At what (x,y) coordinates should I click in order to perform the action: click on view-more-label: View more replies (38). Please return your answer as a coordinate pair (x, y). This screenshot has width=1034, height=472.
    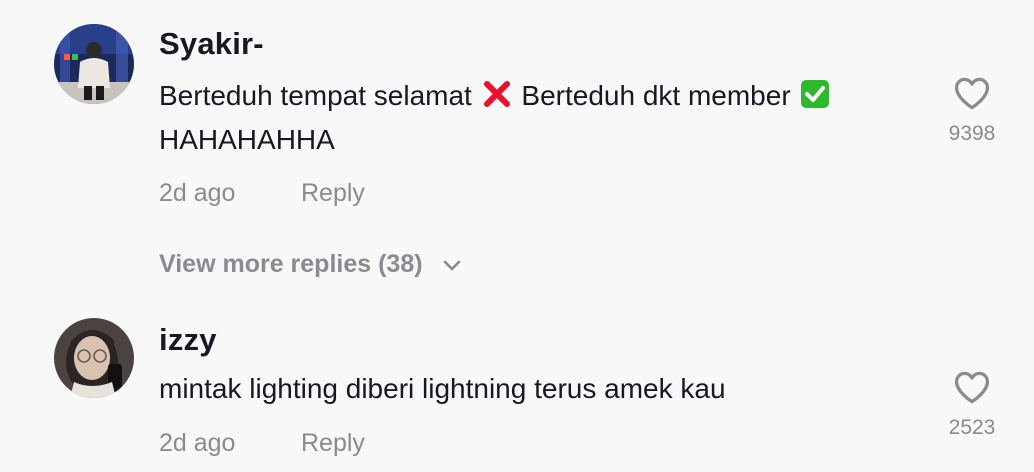
    Looking at the image, I should click on (291, 264).